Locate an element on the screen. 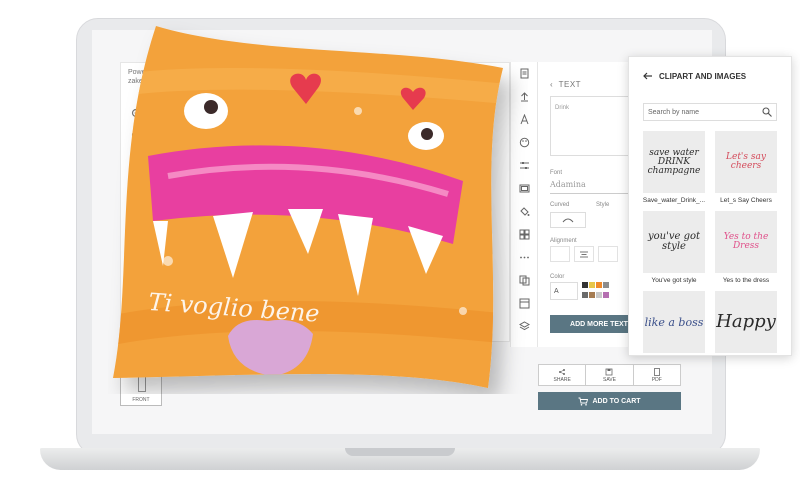  align-center-icon is located at coordinates (584, 254).